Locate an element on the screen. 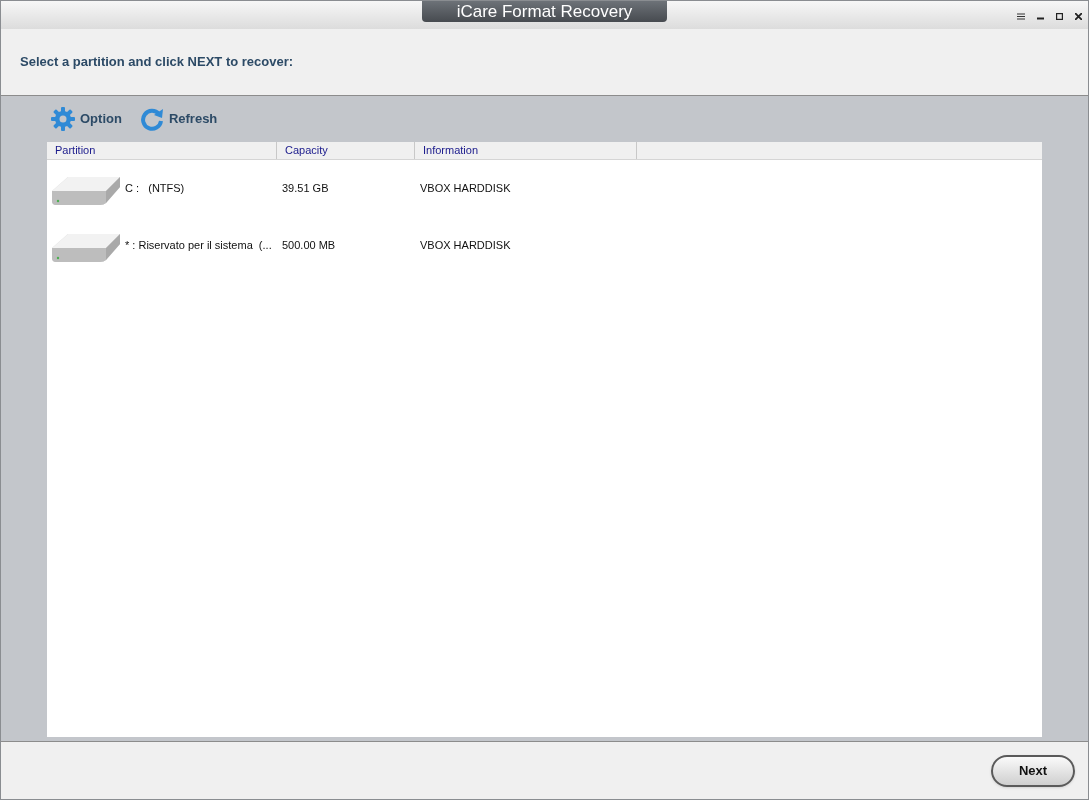 This screenshot has height=800, width=1089. maximize-icon is located at coordinates (1059, 16).